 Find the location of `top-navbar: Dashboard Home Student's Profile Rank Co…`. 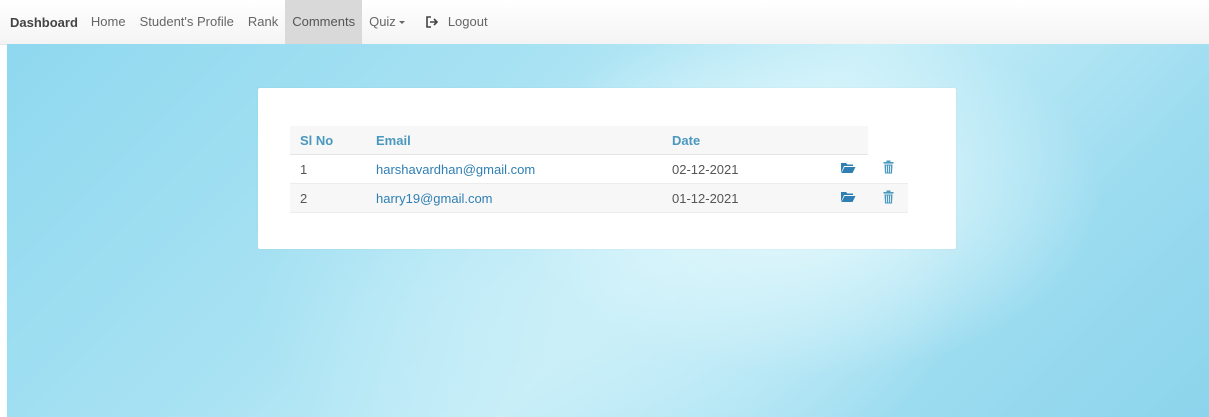

top-navbar: Dashboard Home Student's Profile Rank Co… is located at coordinates (604, 22).